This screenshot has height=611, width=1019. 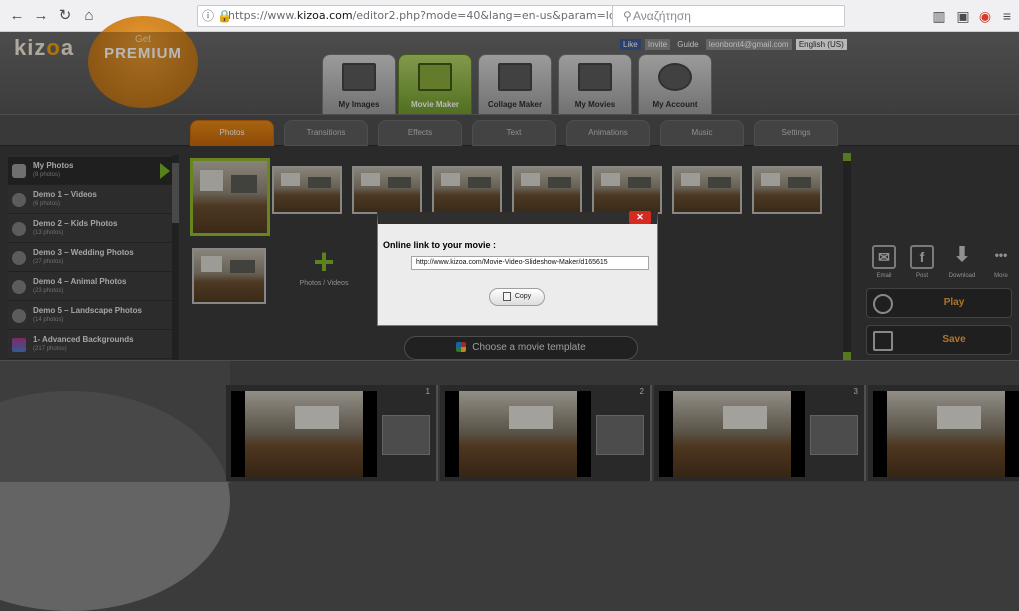 What do you see at coordinates (17, 16) in the screenshot?
I see `back-icon: ←` at bounding box center [17, 16].